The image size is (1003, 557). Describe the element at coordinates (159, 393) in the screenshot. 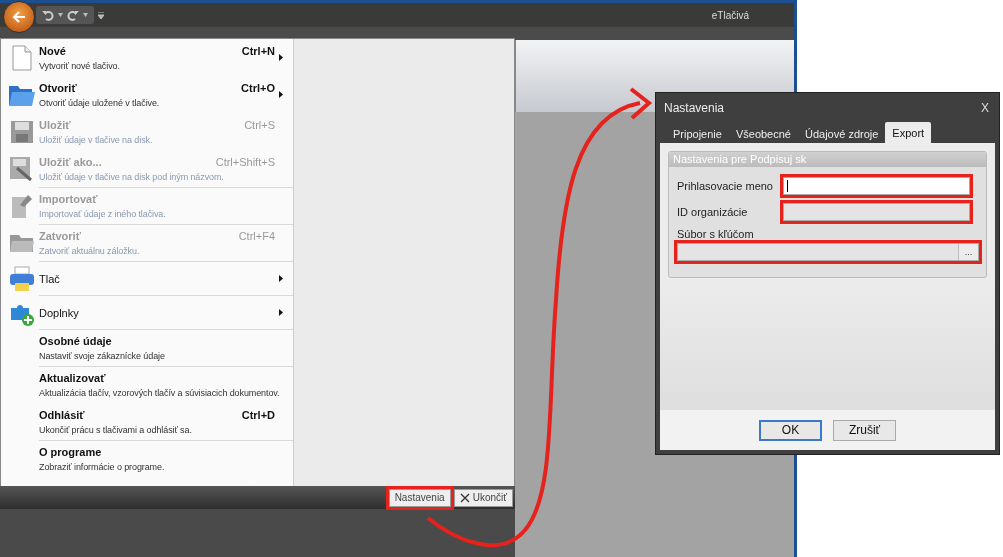

I see `menu-item-description: Aktualizácia tlačív, vzorových tlačív a súvisiacich dokumentov.` at that location.